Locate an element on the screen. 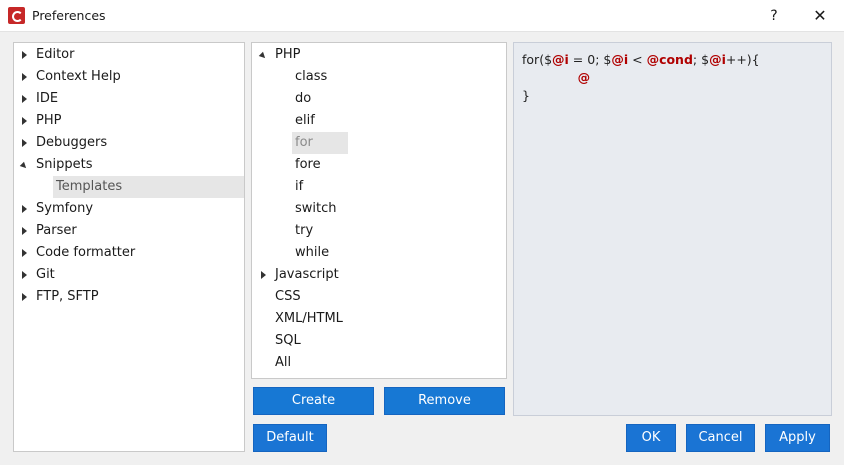  category-item-context-help: Context Help is located at coordinates (129, 77).